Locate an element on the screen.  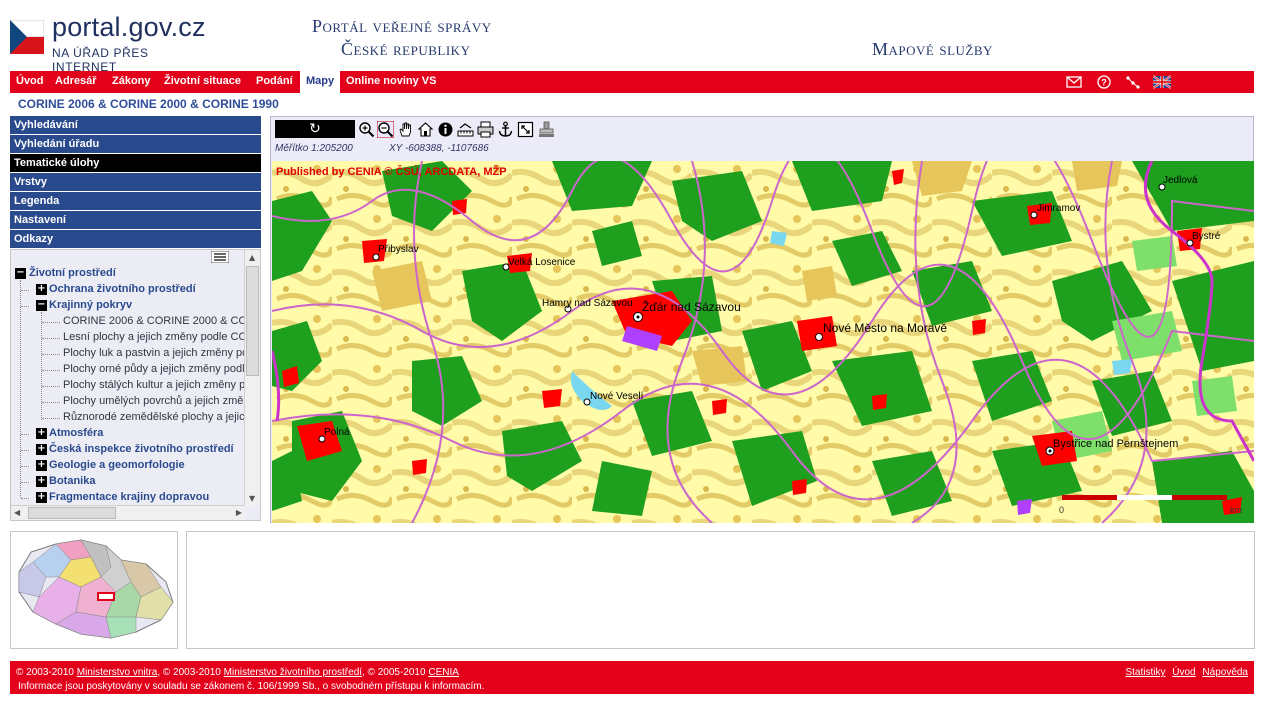
refresh-button: ↻ is located at coordinates (315, 129).